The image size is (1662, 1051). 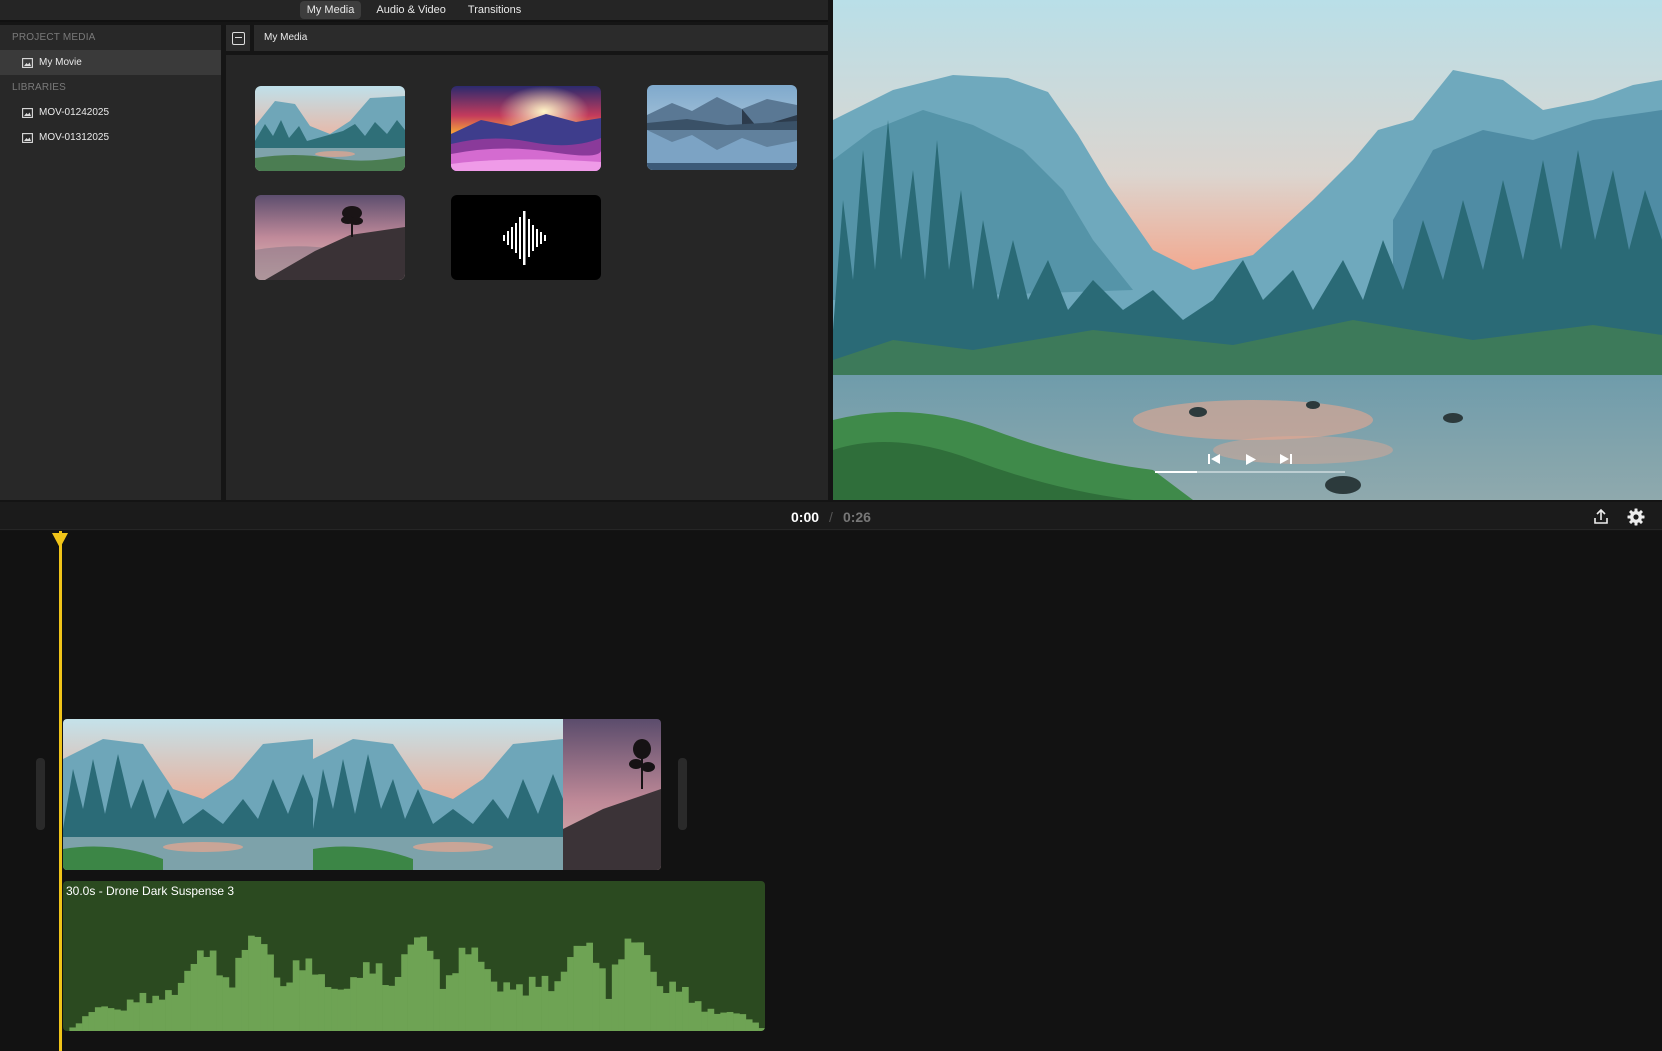 What do you see at coordinates (74, 112) in the screenshot?
I see `sidebar-item-label: MOV-01242025` at bounding box center [74, 112].